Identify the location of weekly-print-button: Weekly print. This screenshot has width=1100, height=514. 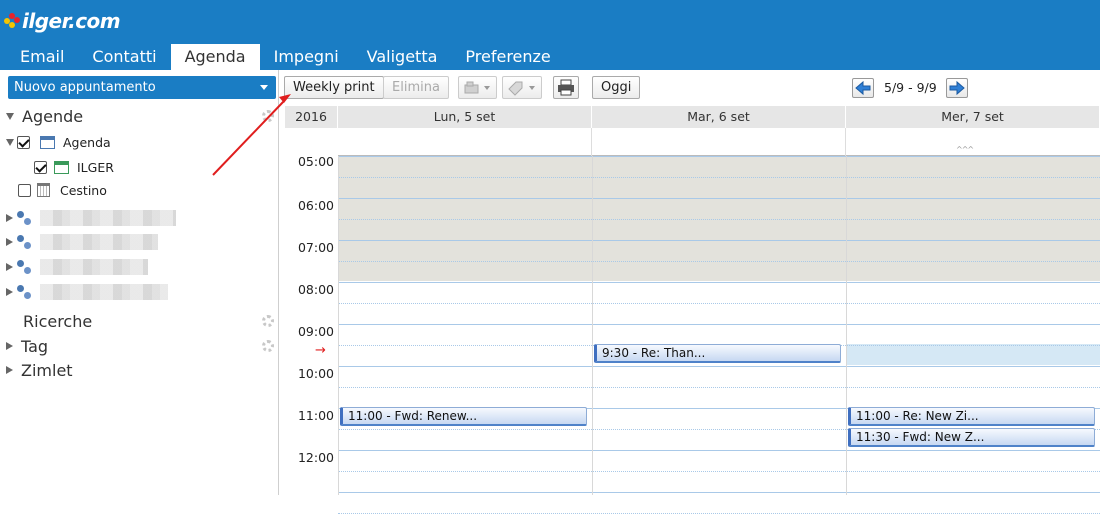
(334, 87).